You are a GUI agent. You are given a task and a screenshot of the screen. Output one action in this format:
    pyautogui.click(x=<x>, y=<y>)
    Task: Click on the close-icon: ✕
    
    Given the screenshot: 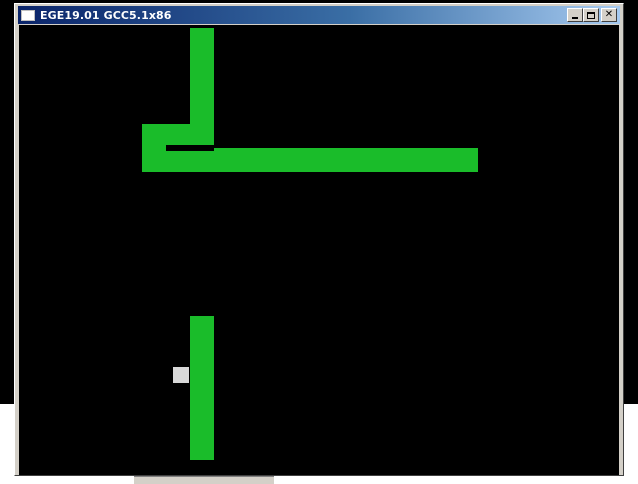 What is the action you would take?
    pyautogui.click(x=609, y=14)
    